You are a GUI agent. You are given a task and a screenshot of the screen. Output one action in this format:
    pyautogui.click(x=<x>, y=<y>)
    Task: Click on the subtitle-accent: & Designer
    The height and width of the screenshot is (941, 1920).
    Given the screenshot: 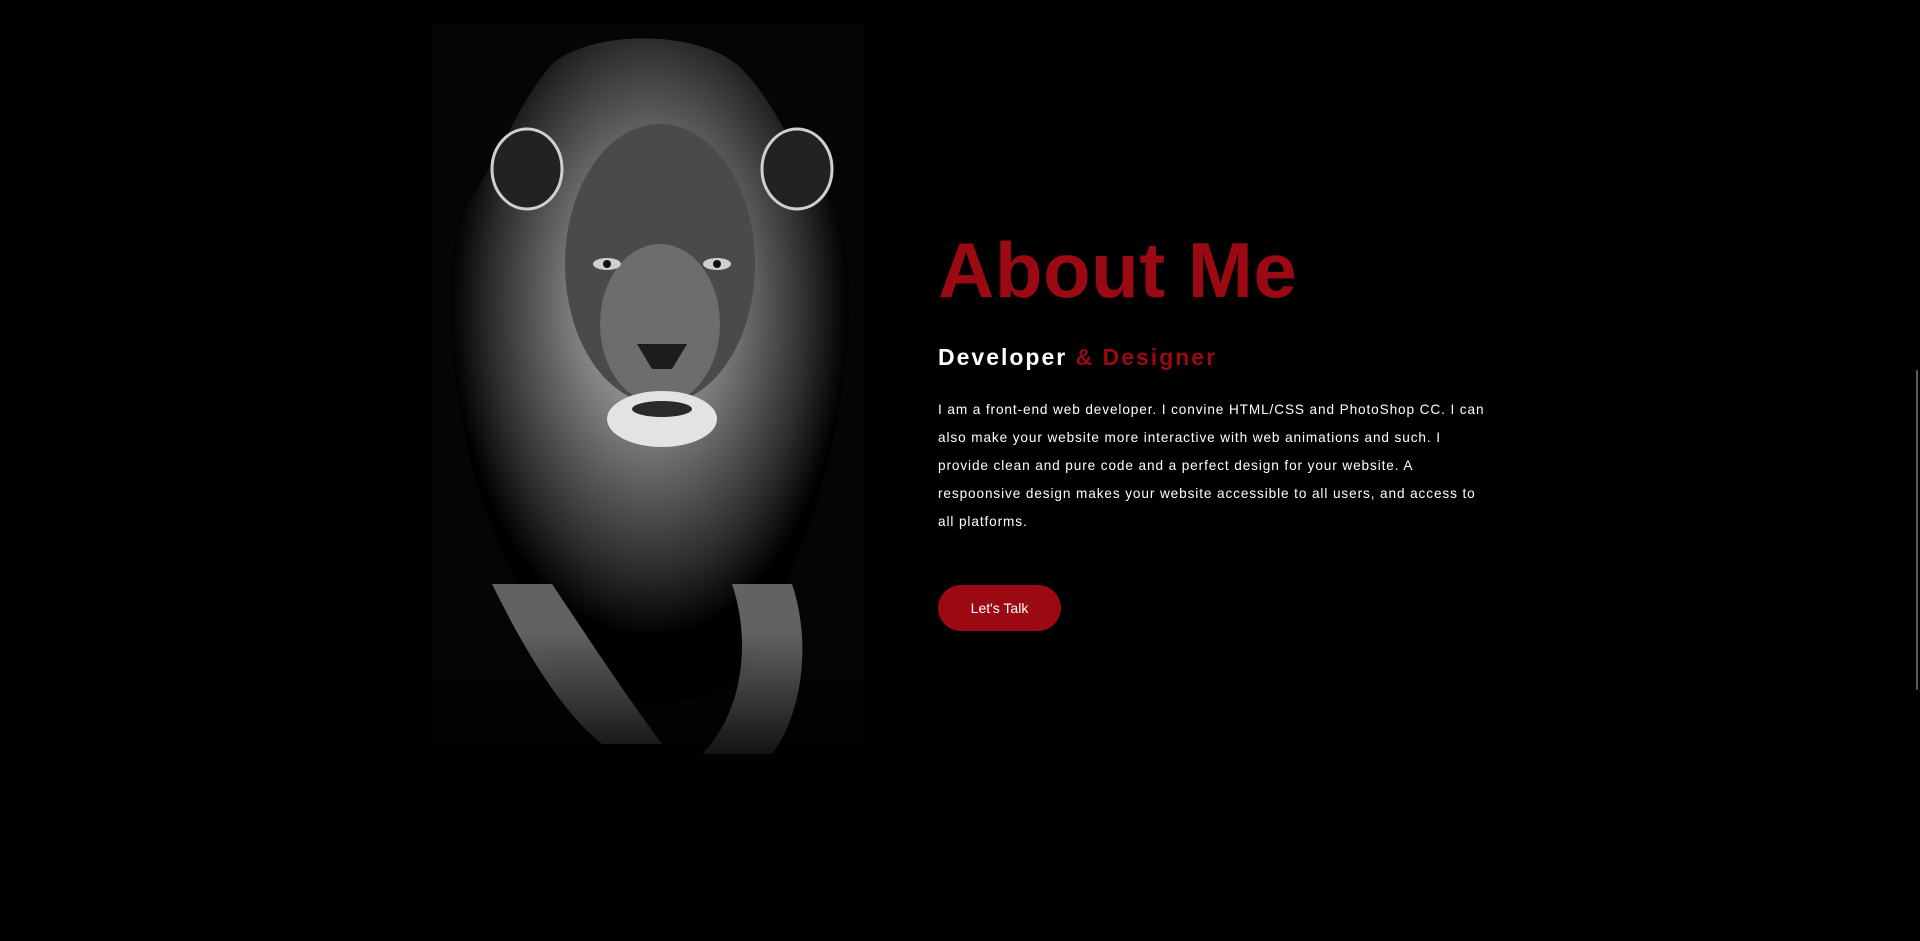 What is the action you would take?
    pyautogui.click(x=1142, y=357)
    